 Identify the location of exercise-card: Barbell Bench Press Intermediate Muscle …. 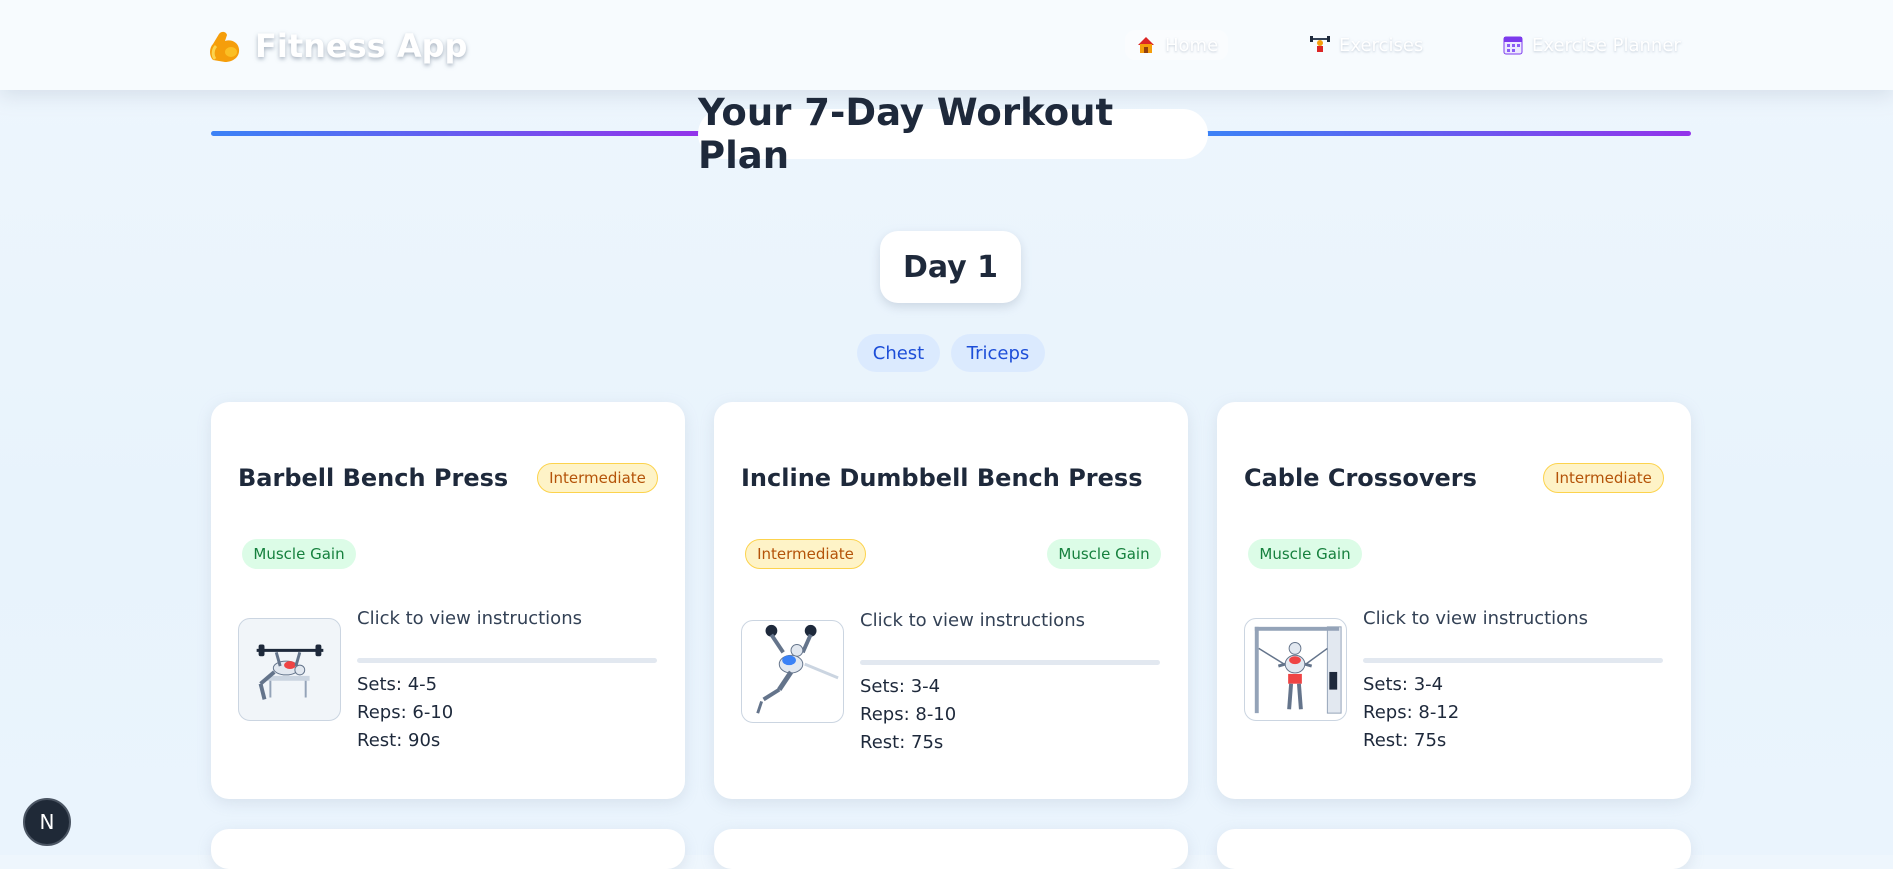
(448, 600).